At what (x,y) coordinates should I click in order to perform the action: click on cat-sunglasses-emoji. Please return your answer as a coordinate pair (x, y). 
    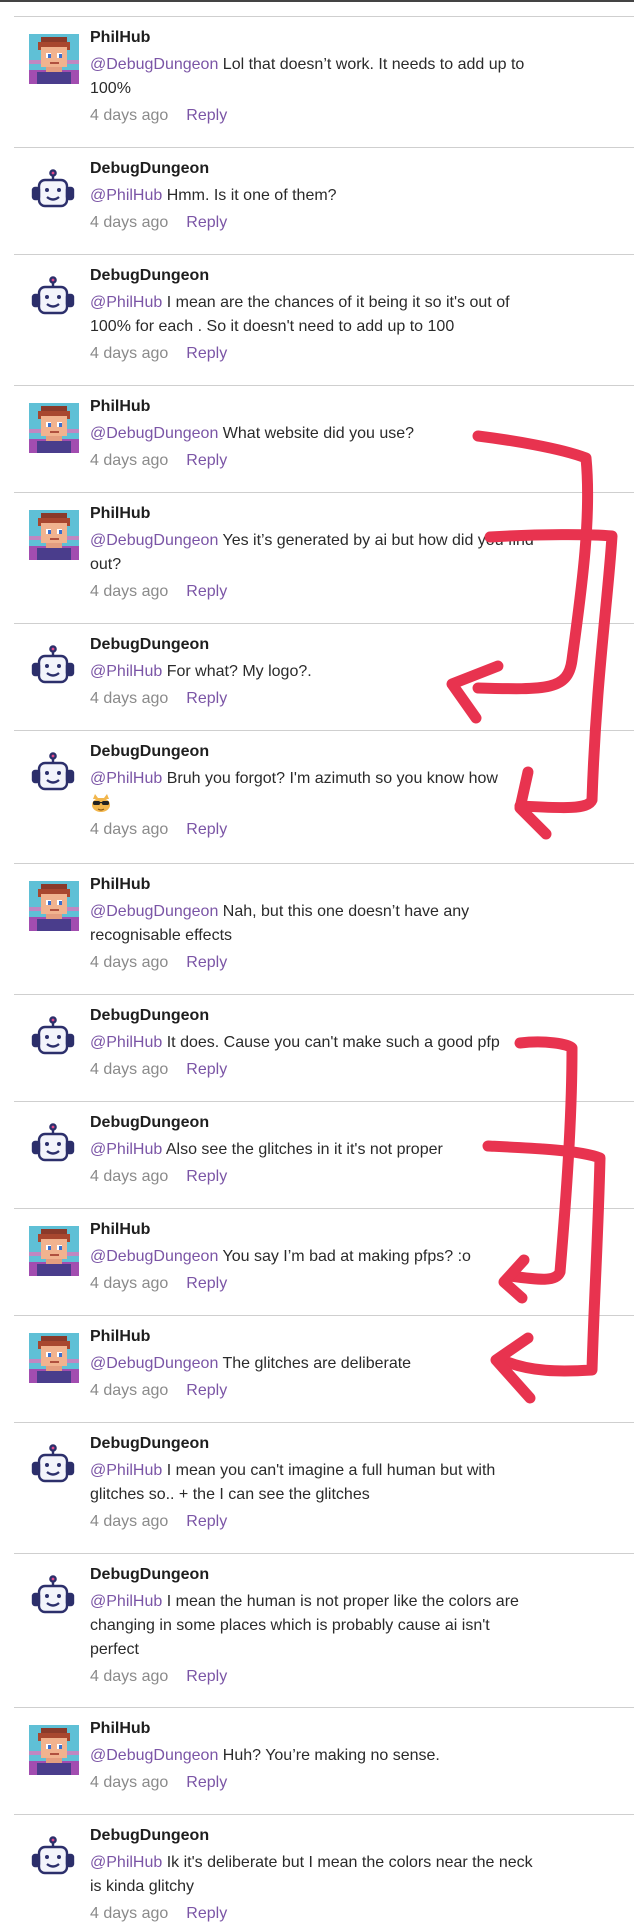
    Looking at the image, I should click on (101, 802).